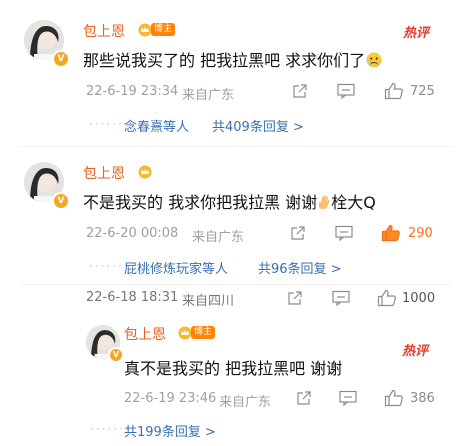 The width and height of the screenshot is (472, 446). Describe the element at coordinates (224, 60) in the screenshot. I see `comment-text-body: 那些说我买了的 把我拉黑吧 求求你们了` at that location.